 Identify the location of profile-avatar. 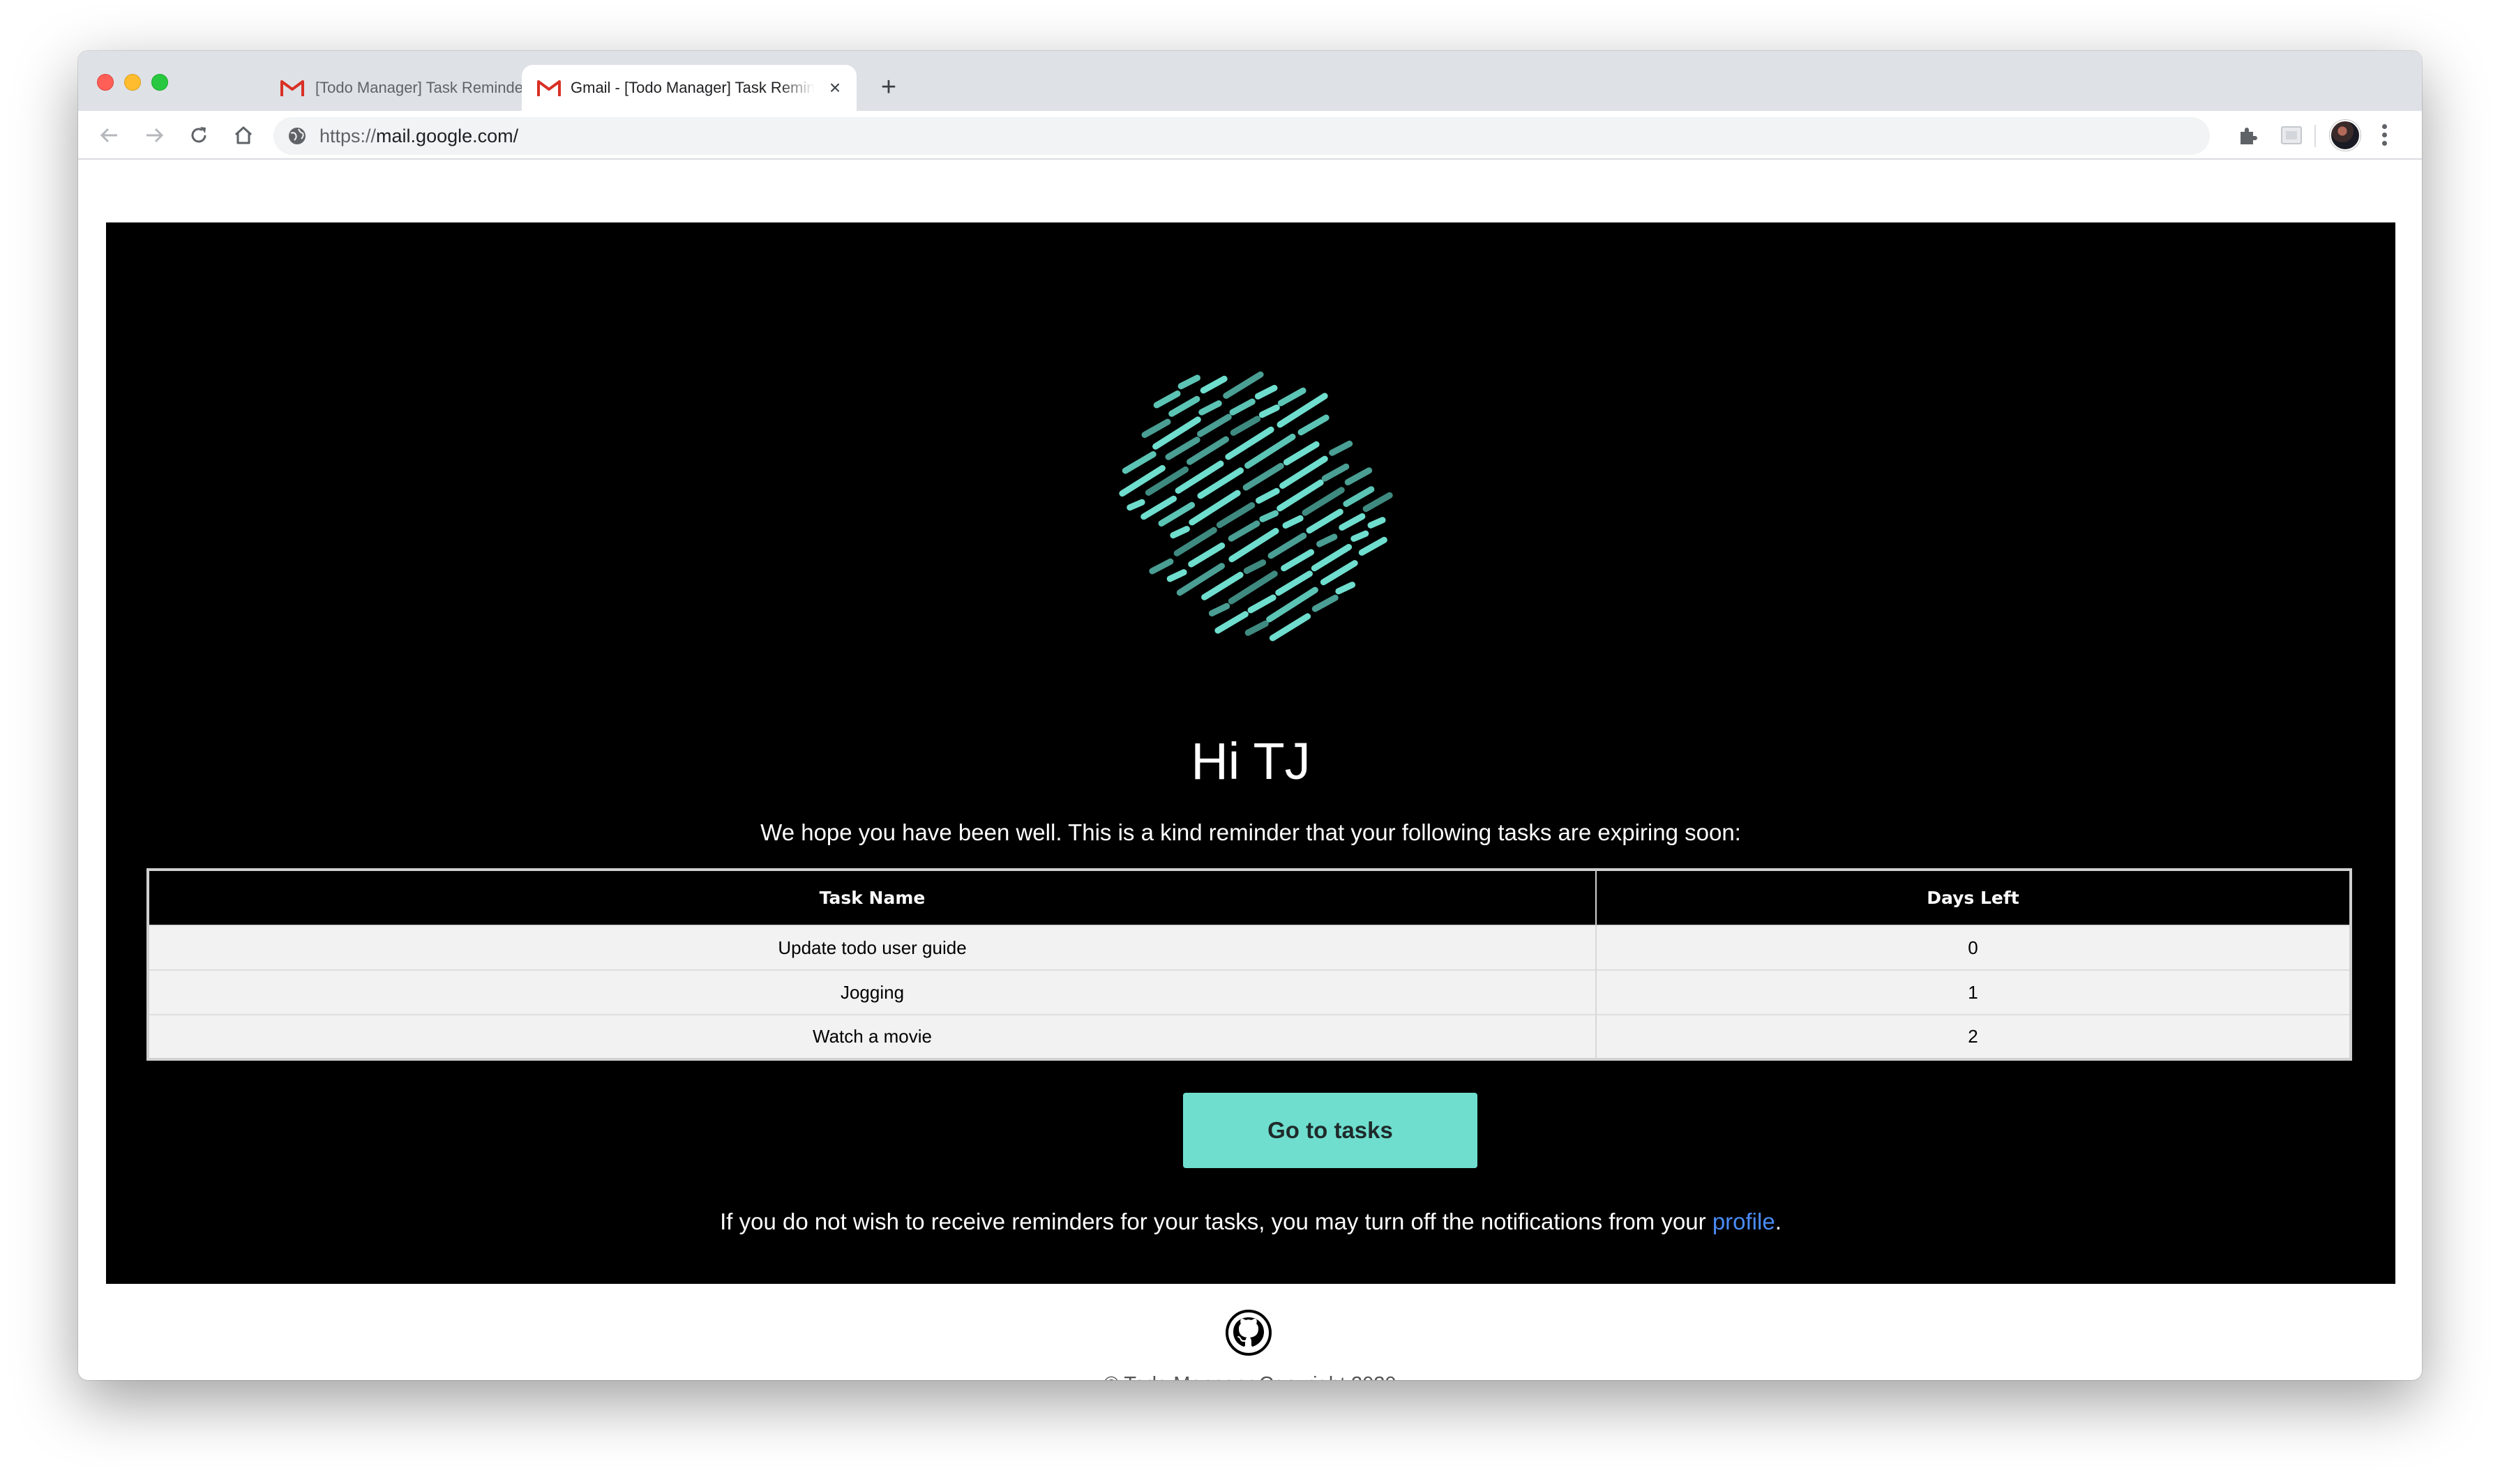
(2345, 135).